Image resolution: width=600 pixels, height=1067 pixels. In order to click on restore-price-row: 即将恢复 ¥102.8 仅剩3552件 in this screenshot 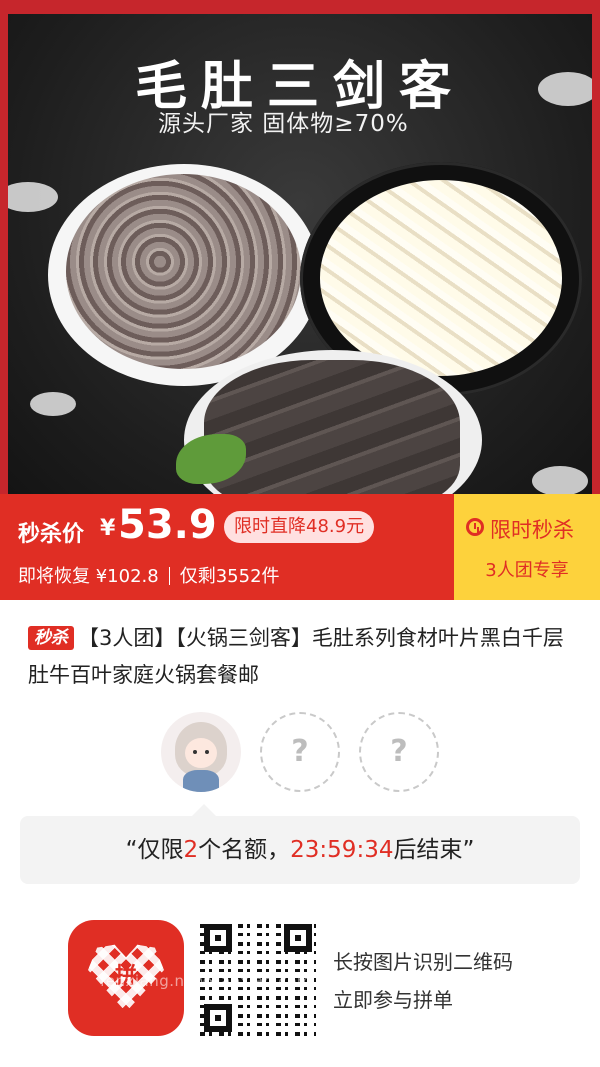, I will do `click(149, 575)`.